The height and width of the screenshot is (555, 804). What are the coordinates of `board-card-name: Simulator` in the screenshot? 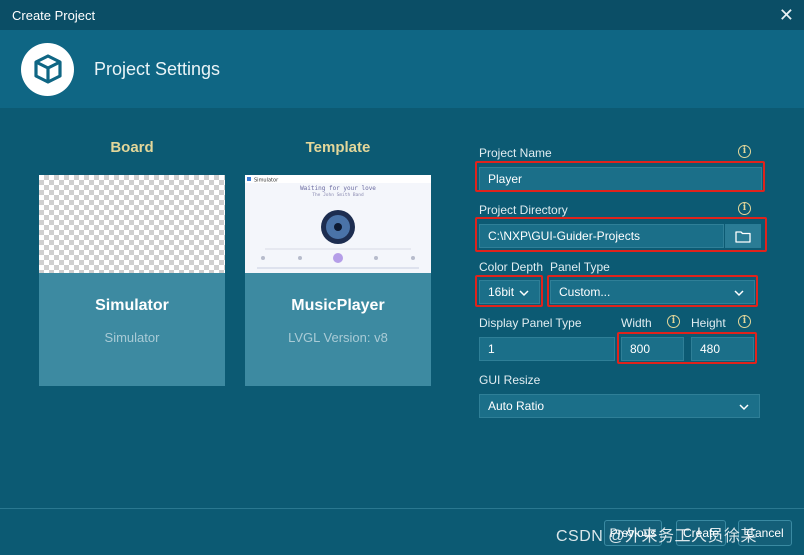 It's located at (132, 305).